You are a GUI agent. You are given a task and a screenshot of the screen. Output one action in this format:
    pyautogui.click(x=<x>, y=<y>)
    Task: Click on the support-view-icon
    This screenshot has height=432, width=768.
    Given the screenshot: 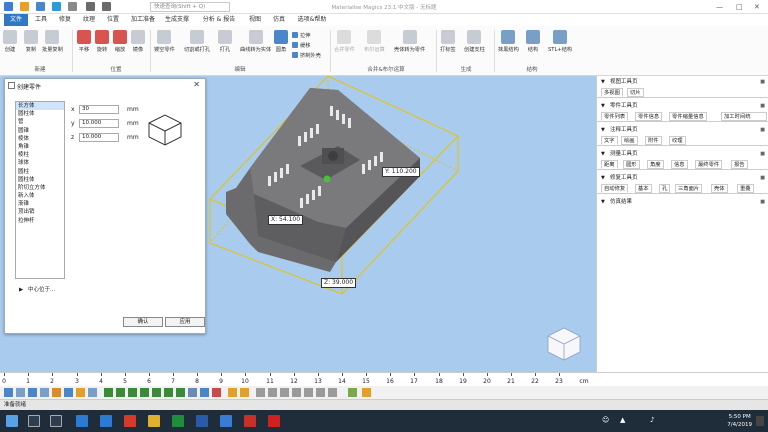 What is the action you would take?
    pyautogui.click(x=366, y=392)
    